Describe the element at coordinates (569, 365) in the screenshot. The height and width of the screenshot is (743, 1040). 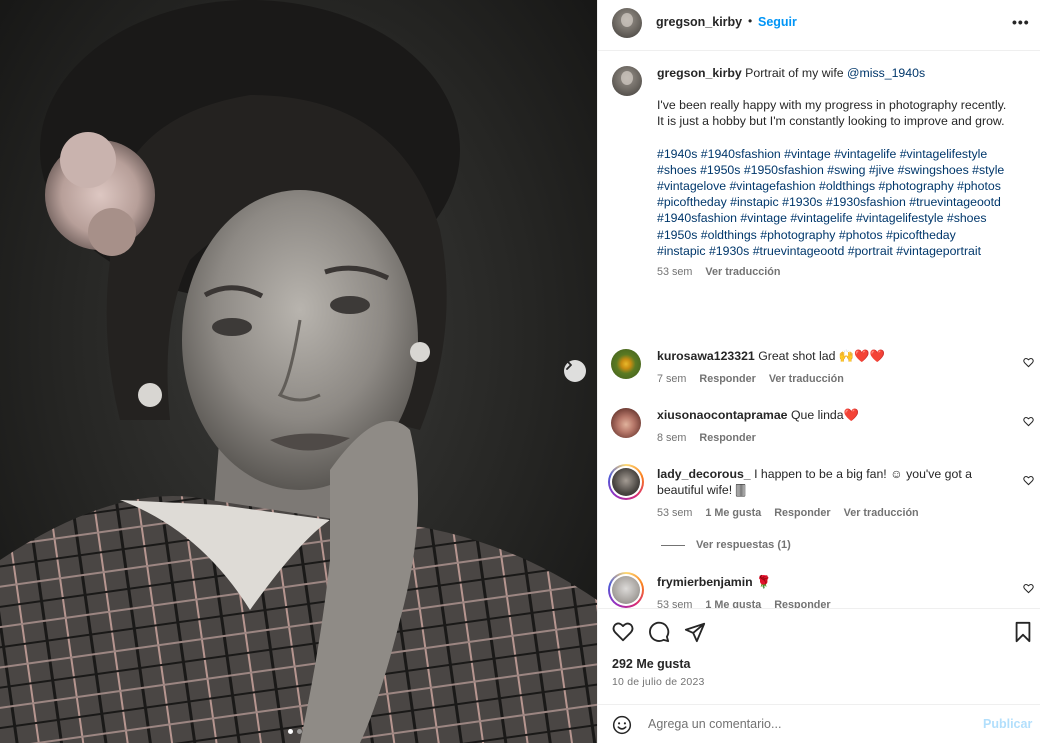
I see `chevron-right-icon` at that location.